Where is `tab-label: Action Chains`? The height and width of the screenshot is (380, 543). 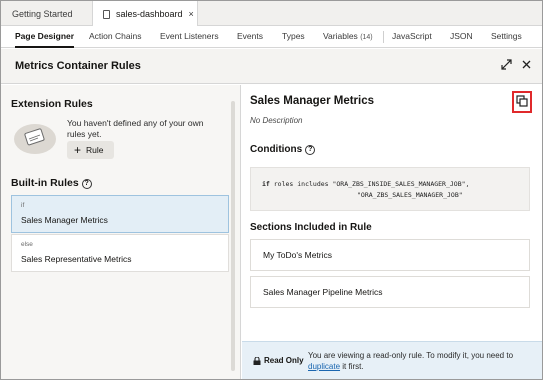 tab-label: Action Chains is located at coordinates (115, 36).